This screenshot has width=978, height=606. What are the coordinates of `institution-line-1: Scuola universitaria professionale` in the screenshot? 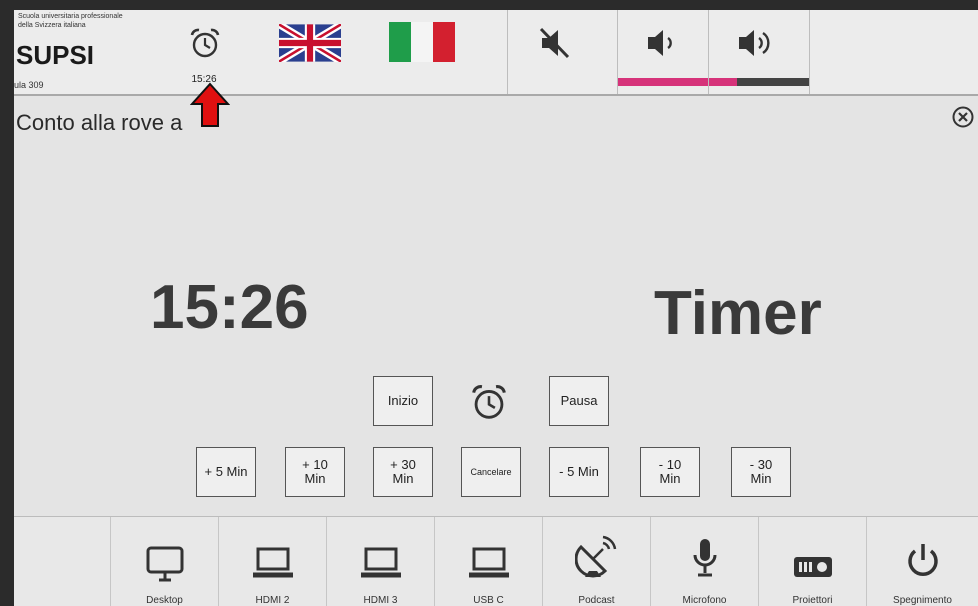 It's located at (70, 16).